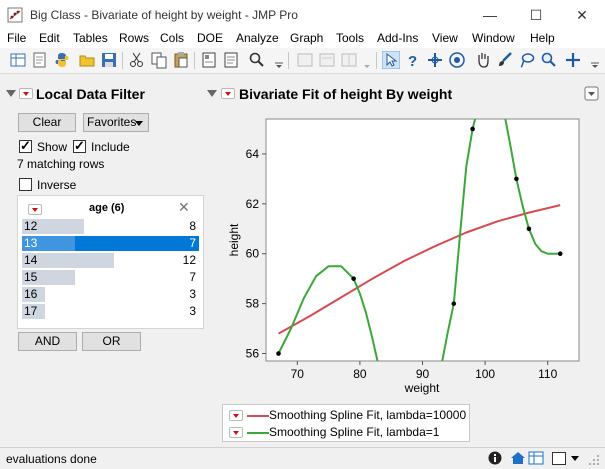 Image resolution: width=605 pixels, height=469 pixels. I want to click on age-row-14: 14 12, so click(110, 260).